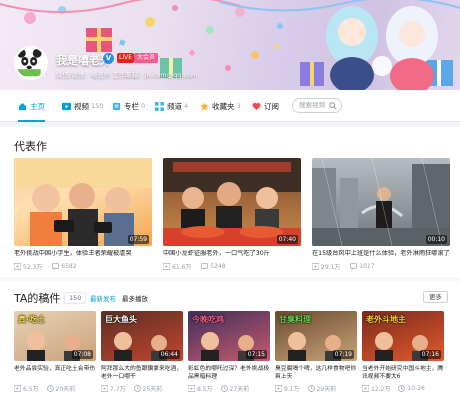 This screenshot has width=460, height=400. I want to click on view-count: 6.5万, so click(31, 389).